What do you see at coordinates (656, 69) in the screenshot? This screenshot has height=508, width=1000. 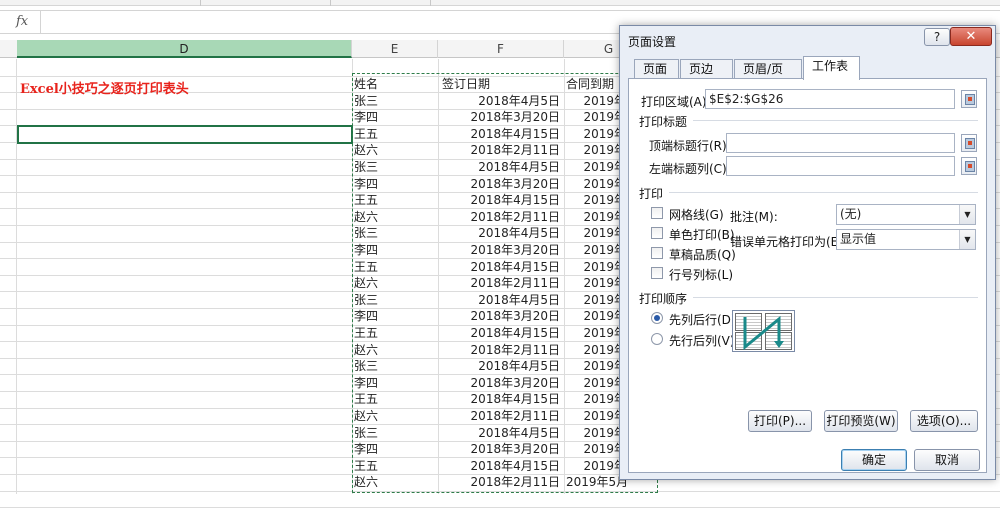 I see `tab-page: 页面` at bounding box center [656, 69].